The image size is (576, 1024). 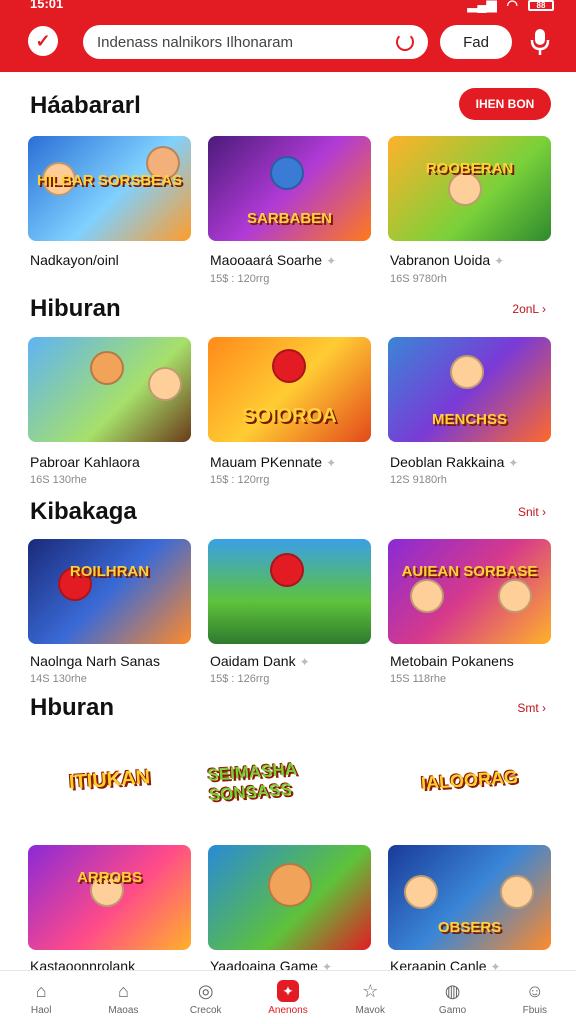 What do you see at coordinates (85, 105) in the screenshot?
I see `section-title: Háabararl` at bounding box center [85, 105].